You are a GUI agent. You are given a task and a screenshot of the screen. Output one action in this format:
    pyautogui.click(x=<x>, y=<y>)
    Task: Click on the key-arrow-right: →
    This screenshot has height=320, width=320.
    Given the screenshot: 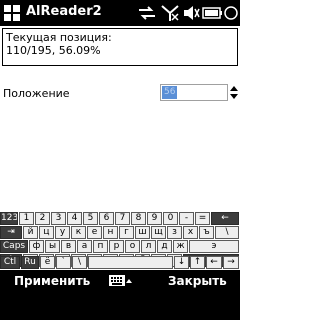 What is the action you would take?
    pyautogui.click(x=231, y=262)
    